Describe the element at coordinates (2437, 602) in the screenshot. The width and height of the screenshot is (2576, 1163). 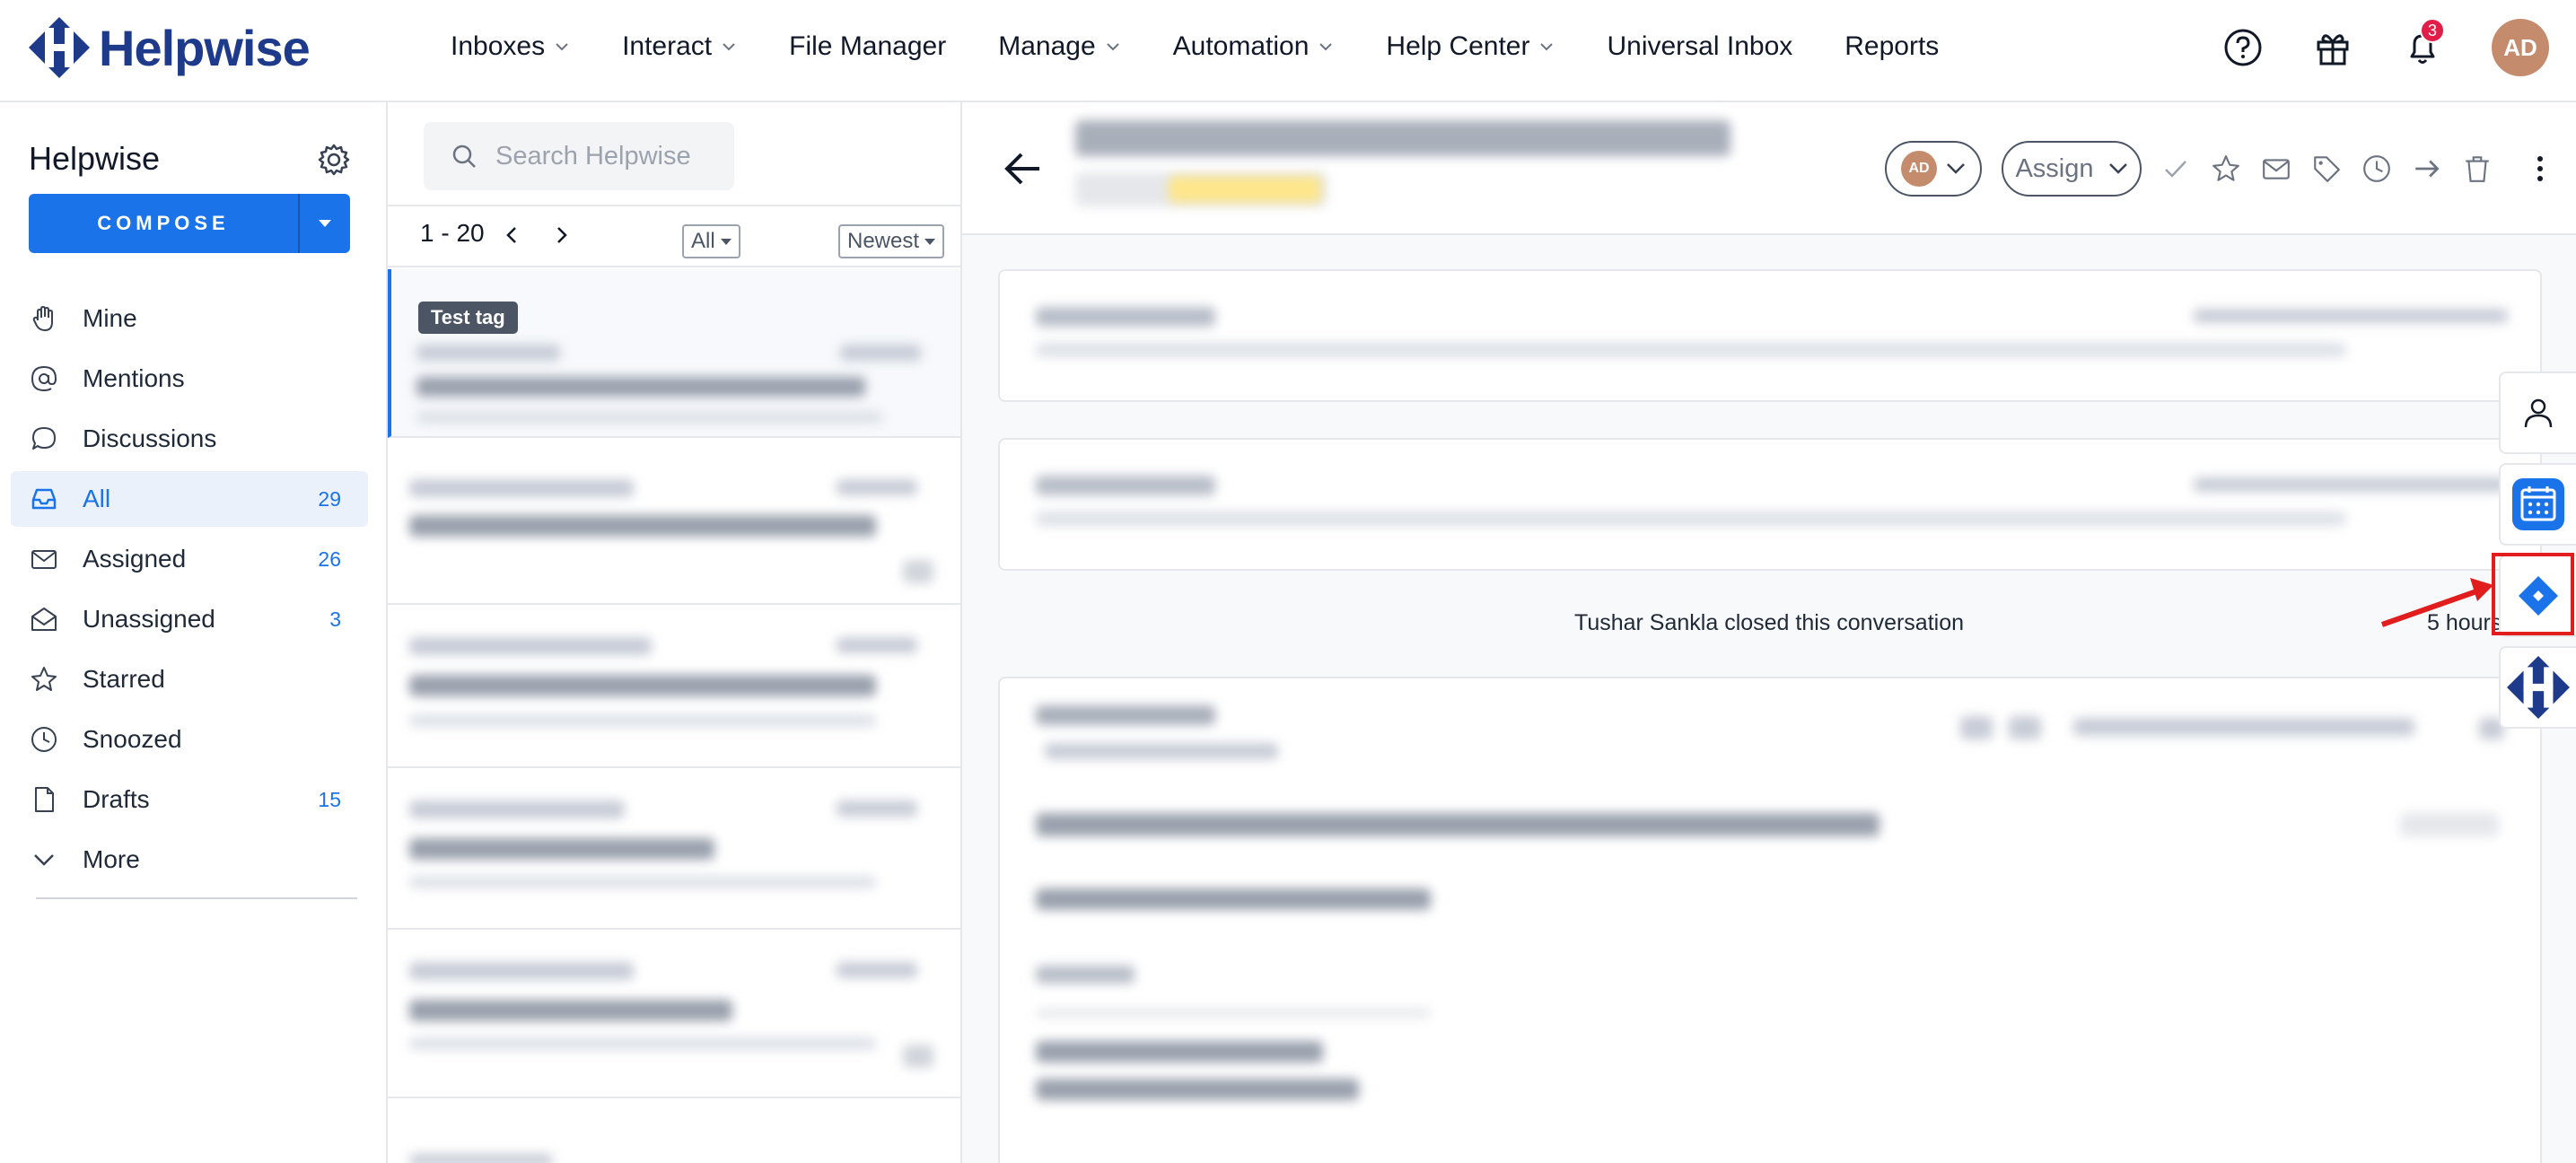
I see `annotation-arrow-icon` at that location.